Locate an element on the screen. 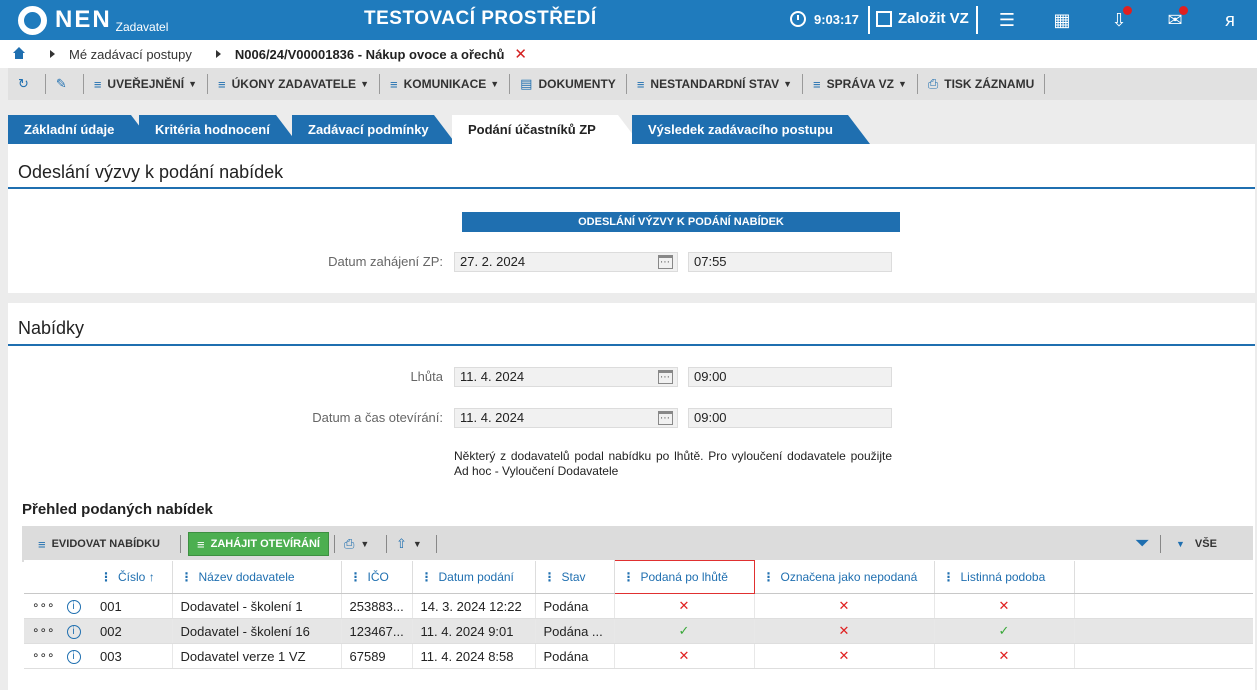  refresh-button: ↻ is located at coordinates (27, 84).